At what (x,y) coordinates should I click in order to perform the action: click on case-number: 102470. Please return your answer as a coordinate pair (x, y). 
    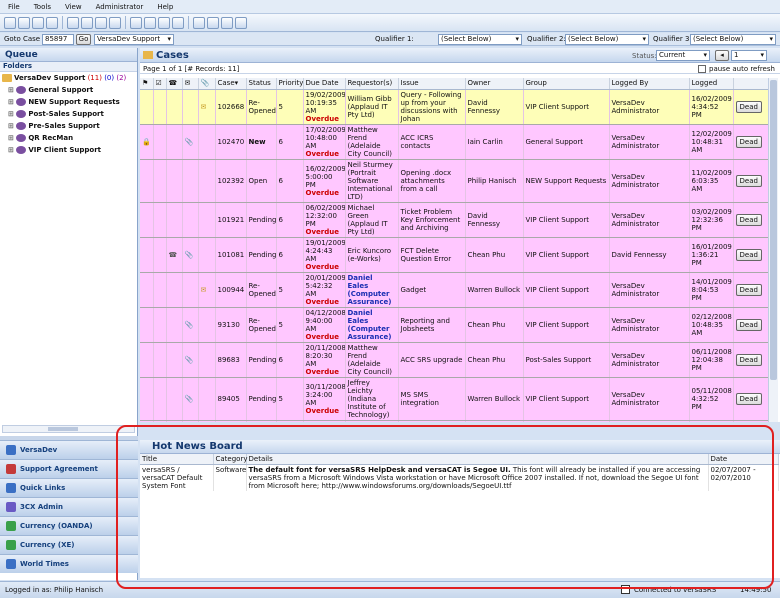
    Looking at the image, I should click on (231, 142).